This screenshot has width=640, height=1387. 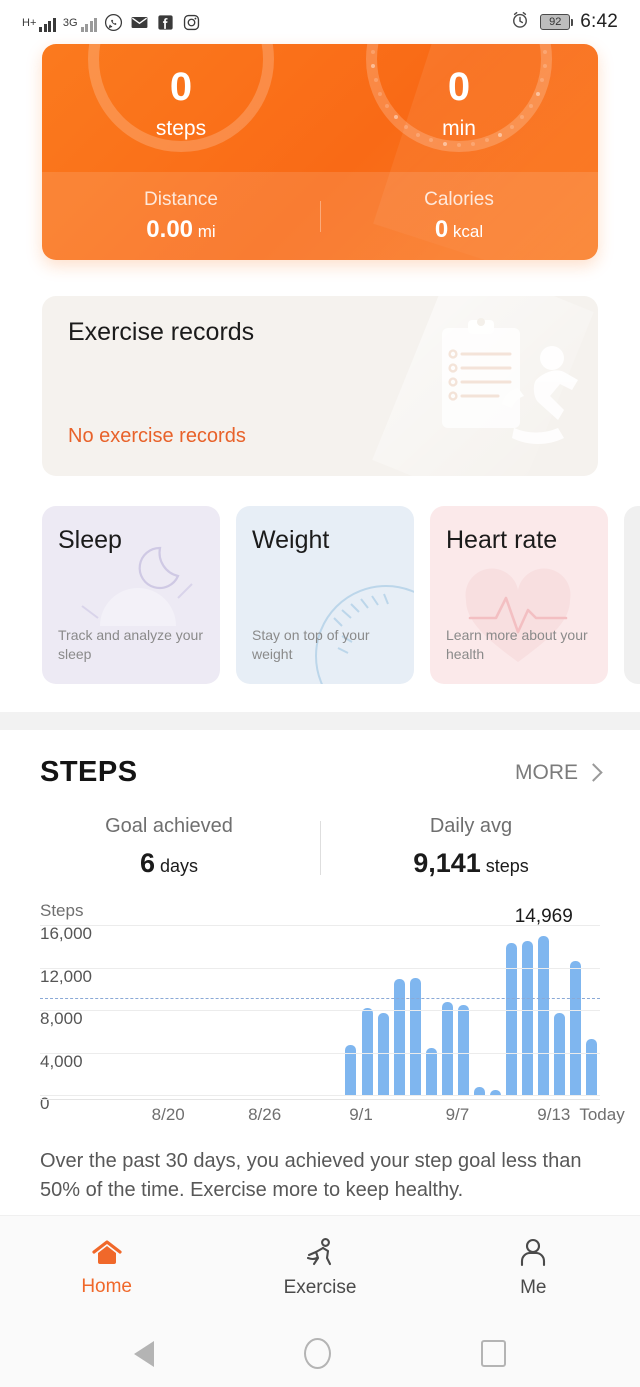 What do you see at coordinates (471, 847) in the screenshot?
I see `daily-avg-stat: Daily avg 9,141 steps` at bounding box center [471, 847].